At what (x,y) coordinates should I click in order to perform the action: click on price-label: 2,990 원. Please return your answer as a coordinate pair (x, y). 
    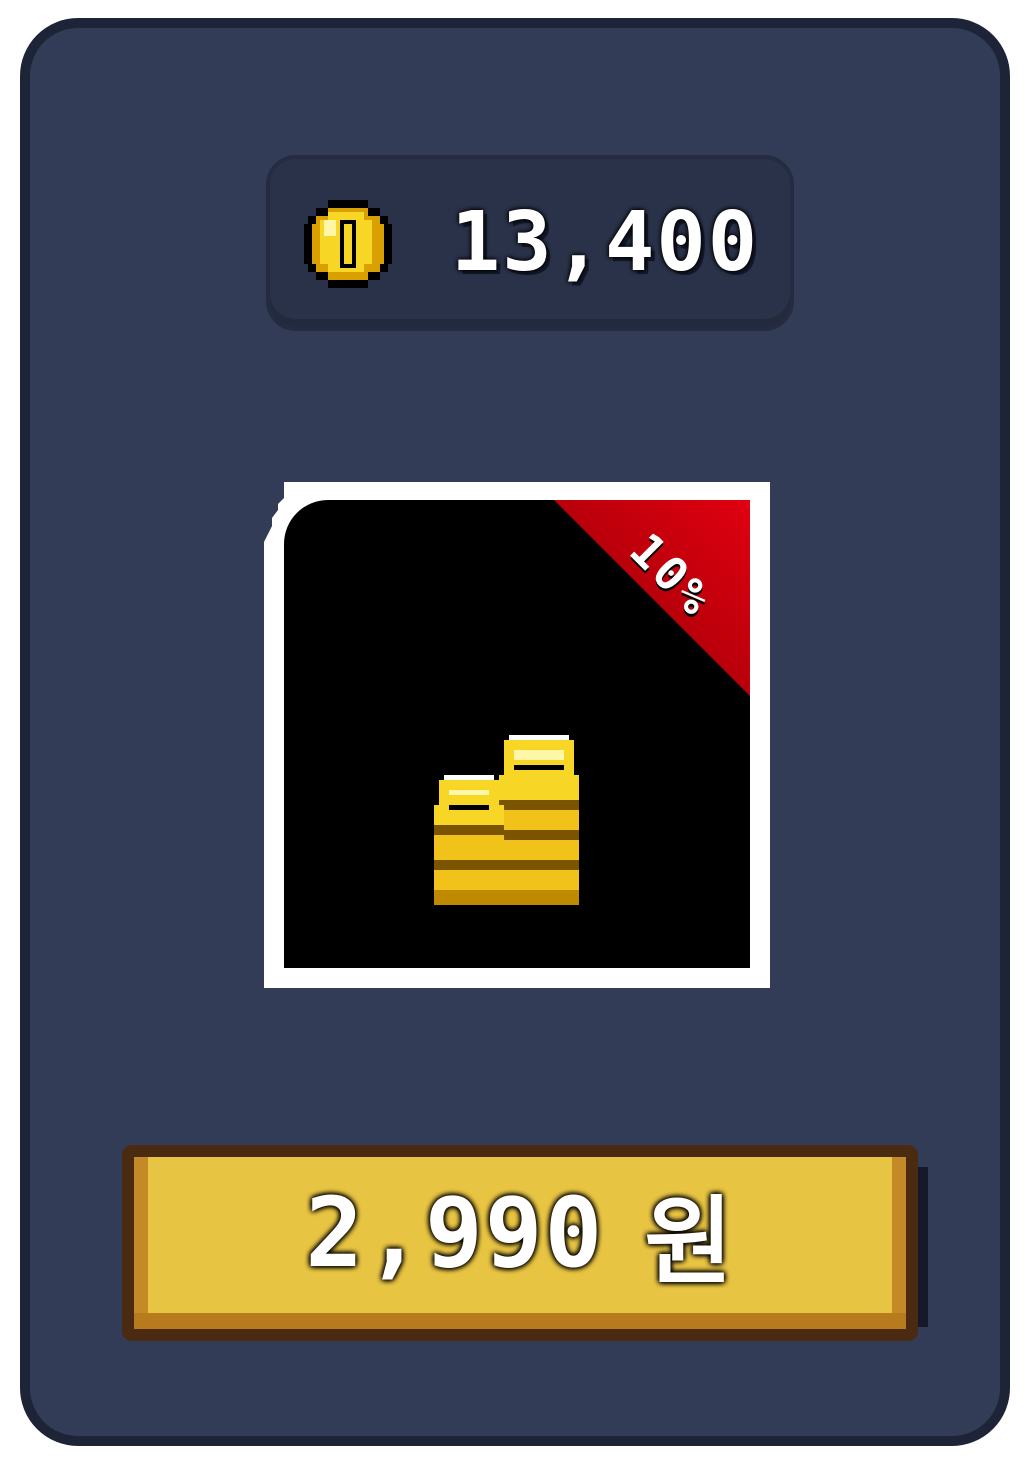
    Looking at the image, I should click on (520, 1233).